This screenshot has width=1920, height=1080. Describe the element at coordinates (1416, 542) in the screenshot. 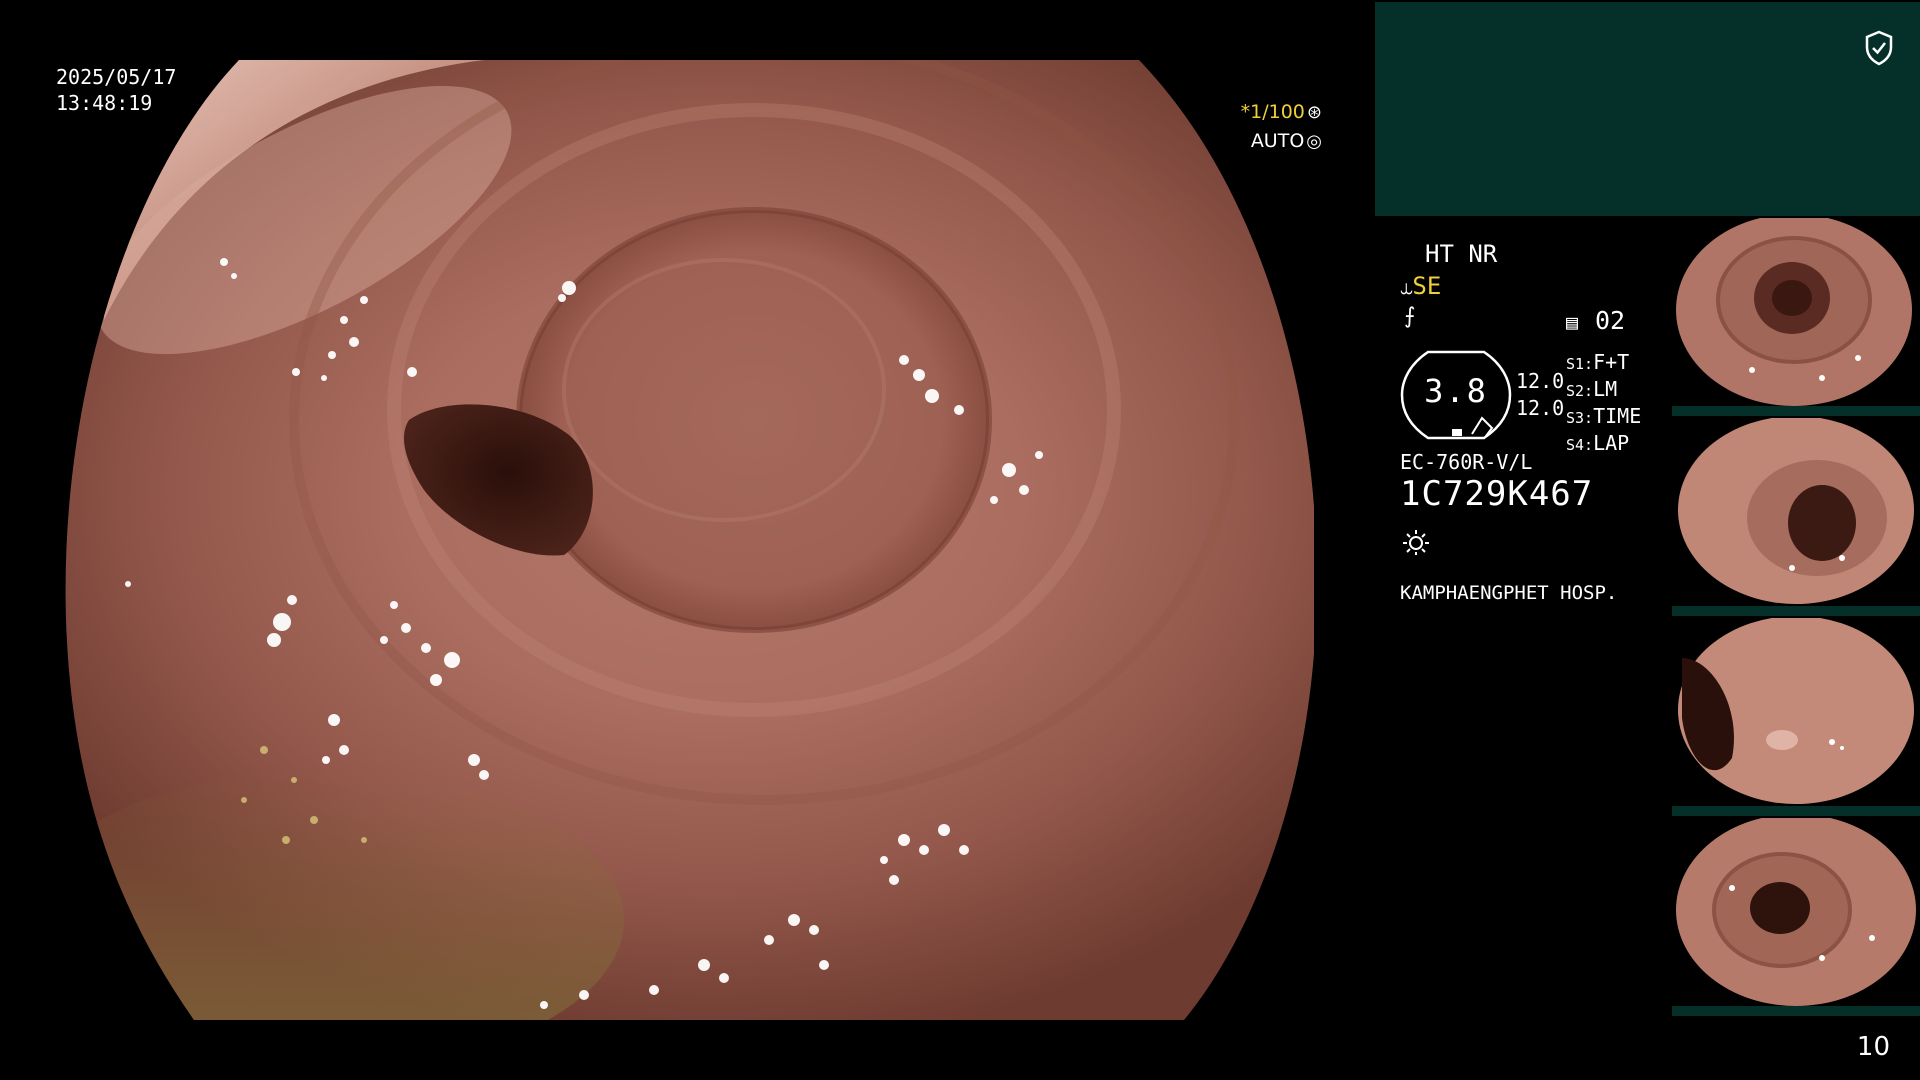

I see `light-source-icon` at that location.